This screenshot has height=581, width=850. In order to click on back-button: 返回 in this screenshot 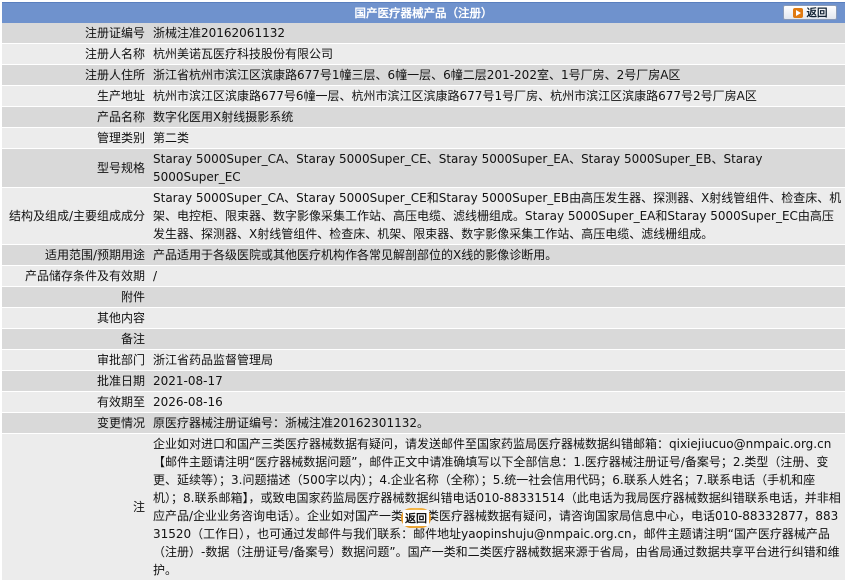, I will do `click(810, 12)`.